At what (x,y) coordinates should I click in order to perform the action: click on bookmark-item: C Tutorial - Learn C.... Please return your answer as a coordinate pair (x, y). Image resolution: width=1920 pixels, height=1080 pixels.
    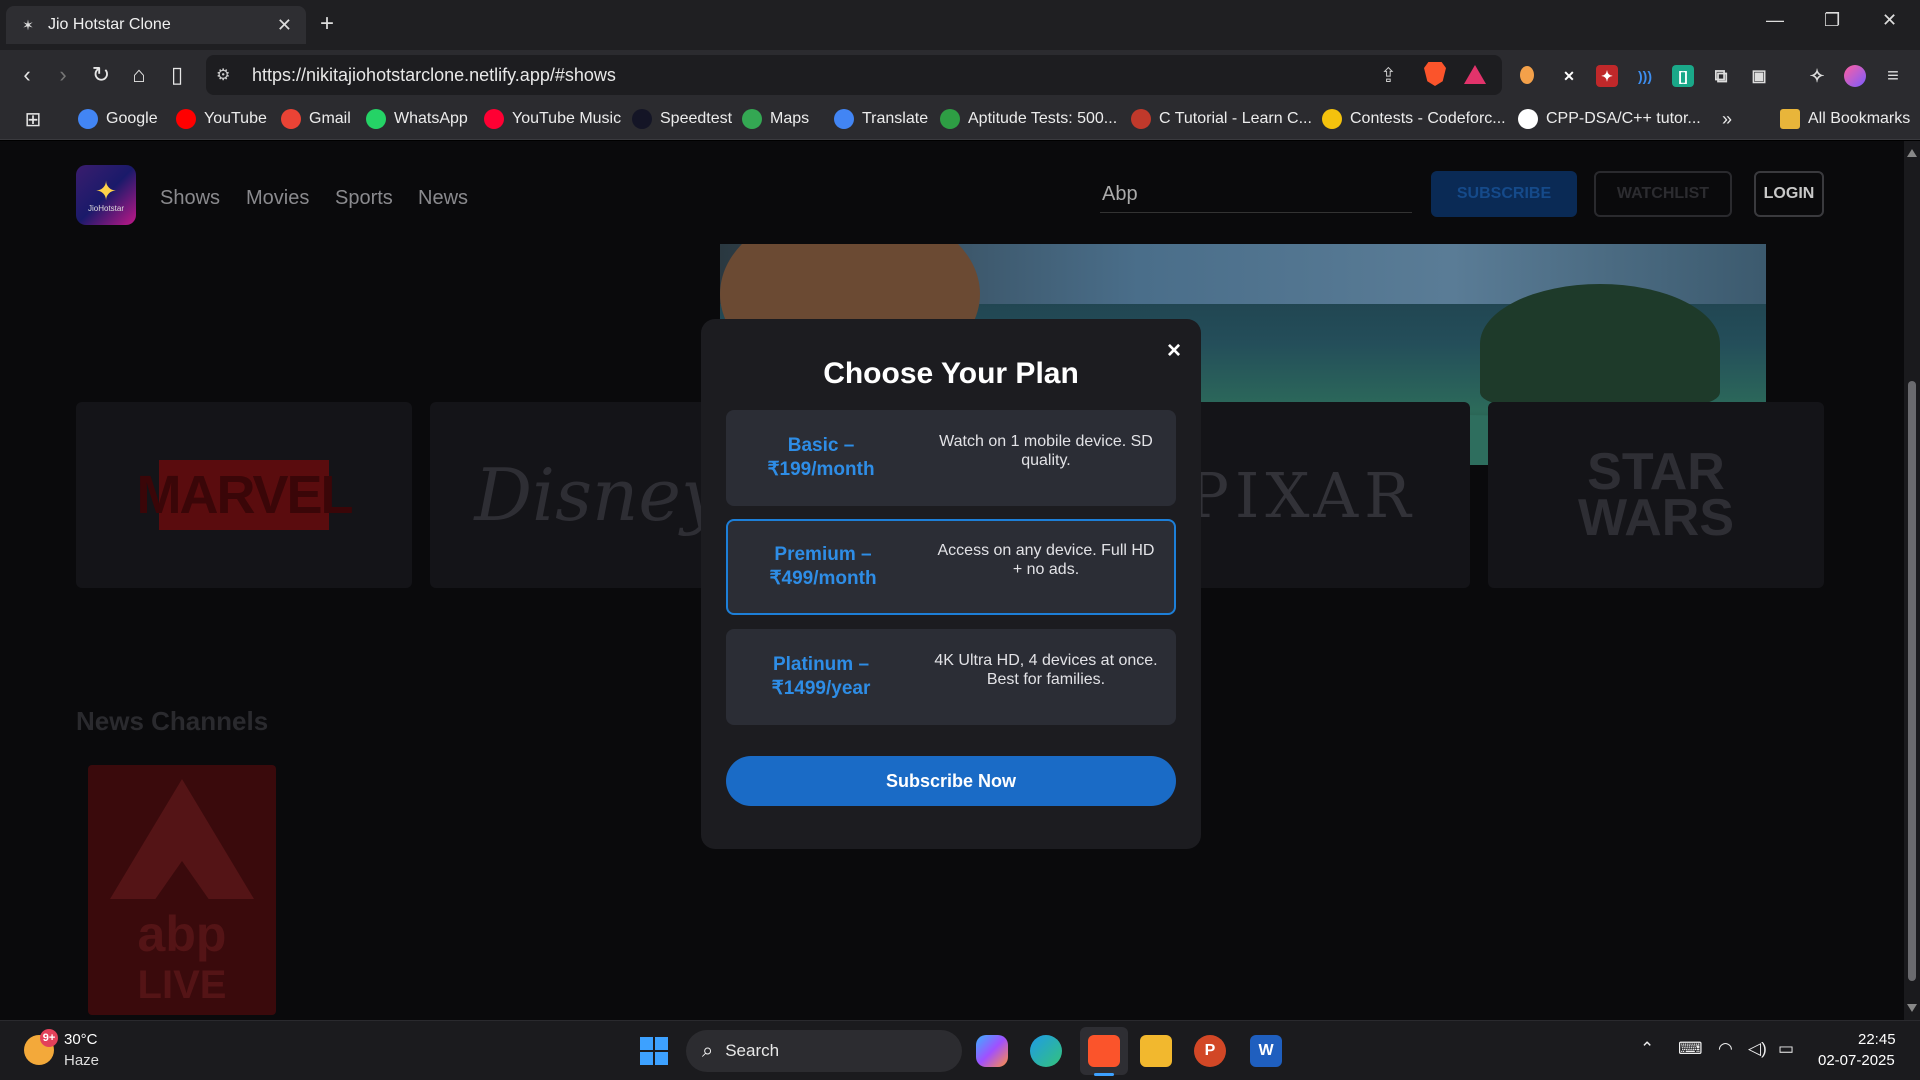
    Looking at the image, I should click on (1221, 119).